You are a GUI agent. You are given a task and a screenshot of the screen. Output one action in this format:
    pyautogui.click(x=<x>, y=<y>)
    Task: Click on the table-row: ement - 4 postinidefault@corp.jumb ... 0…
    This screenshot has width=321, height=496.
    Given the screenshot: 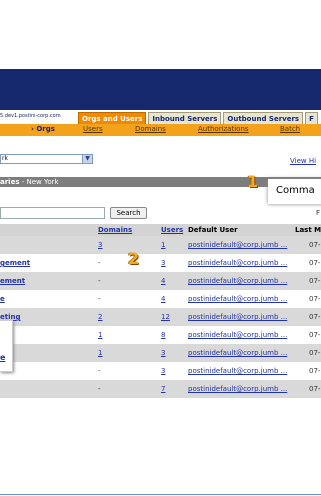 What is the action you would take?
    pyautogui.click(x=160, y=281)
    